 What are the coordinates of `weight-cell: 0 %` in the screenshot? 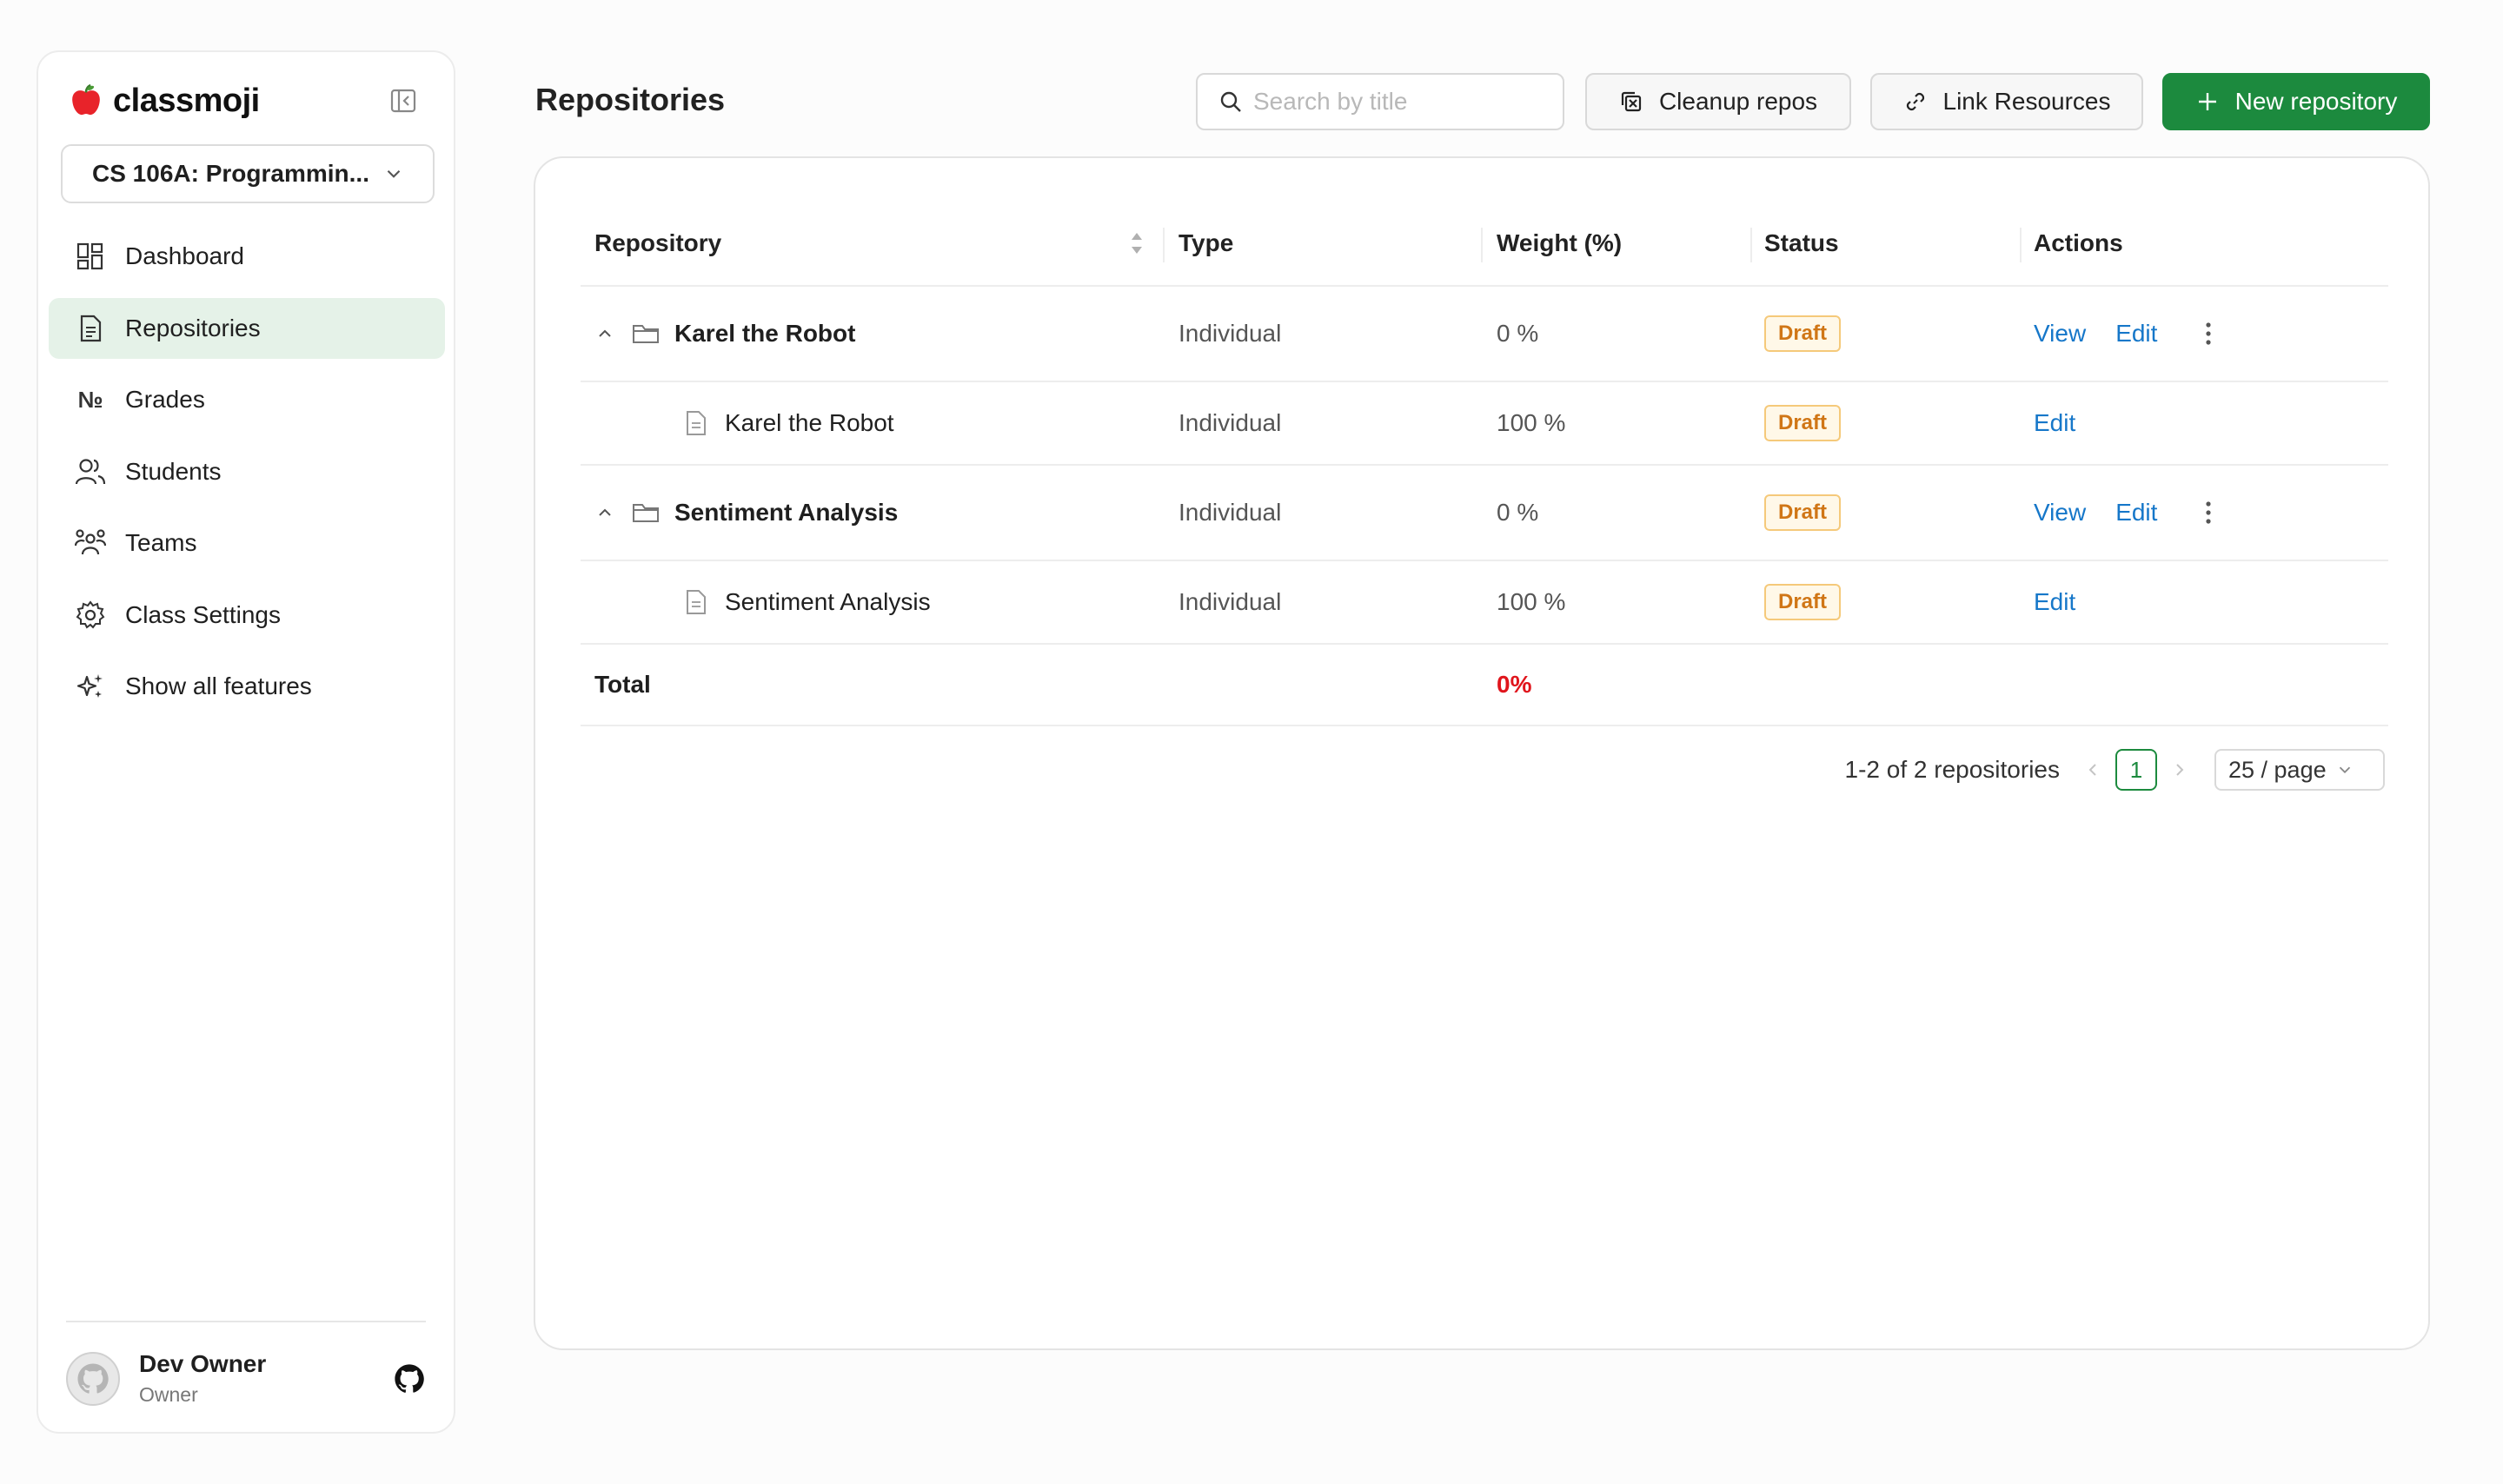 It's located at (1518, 512).